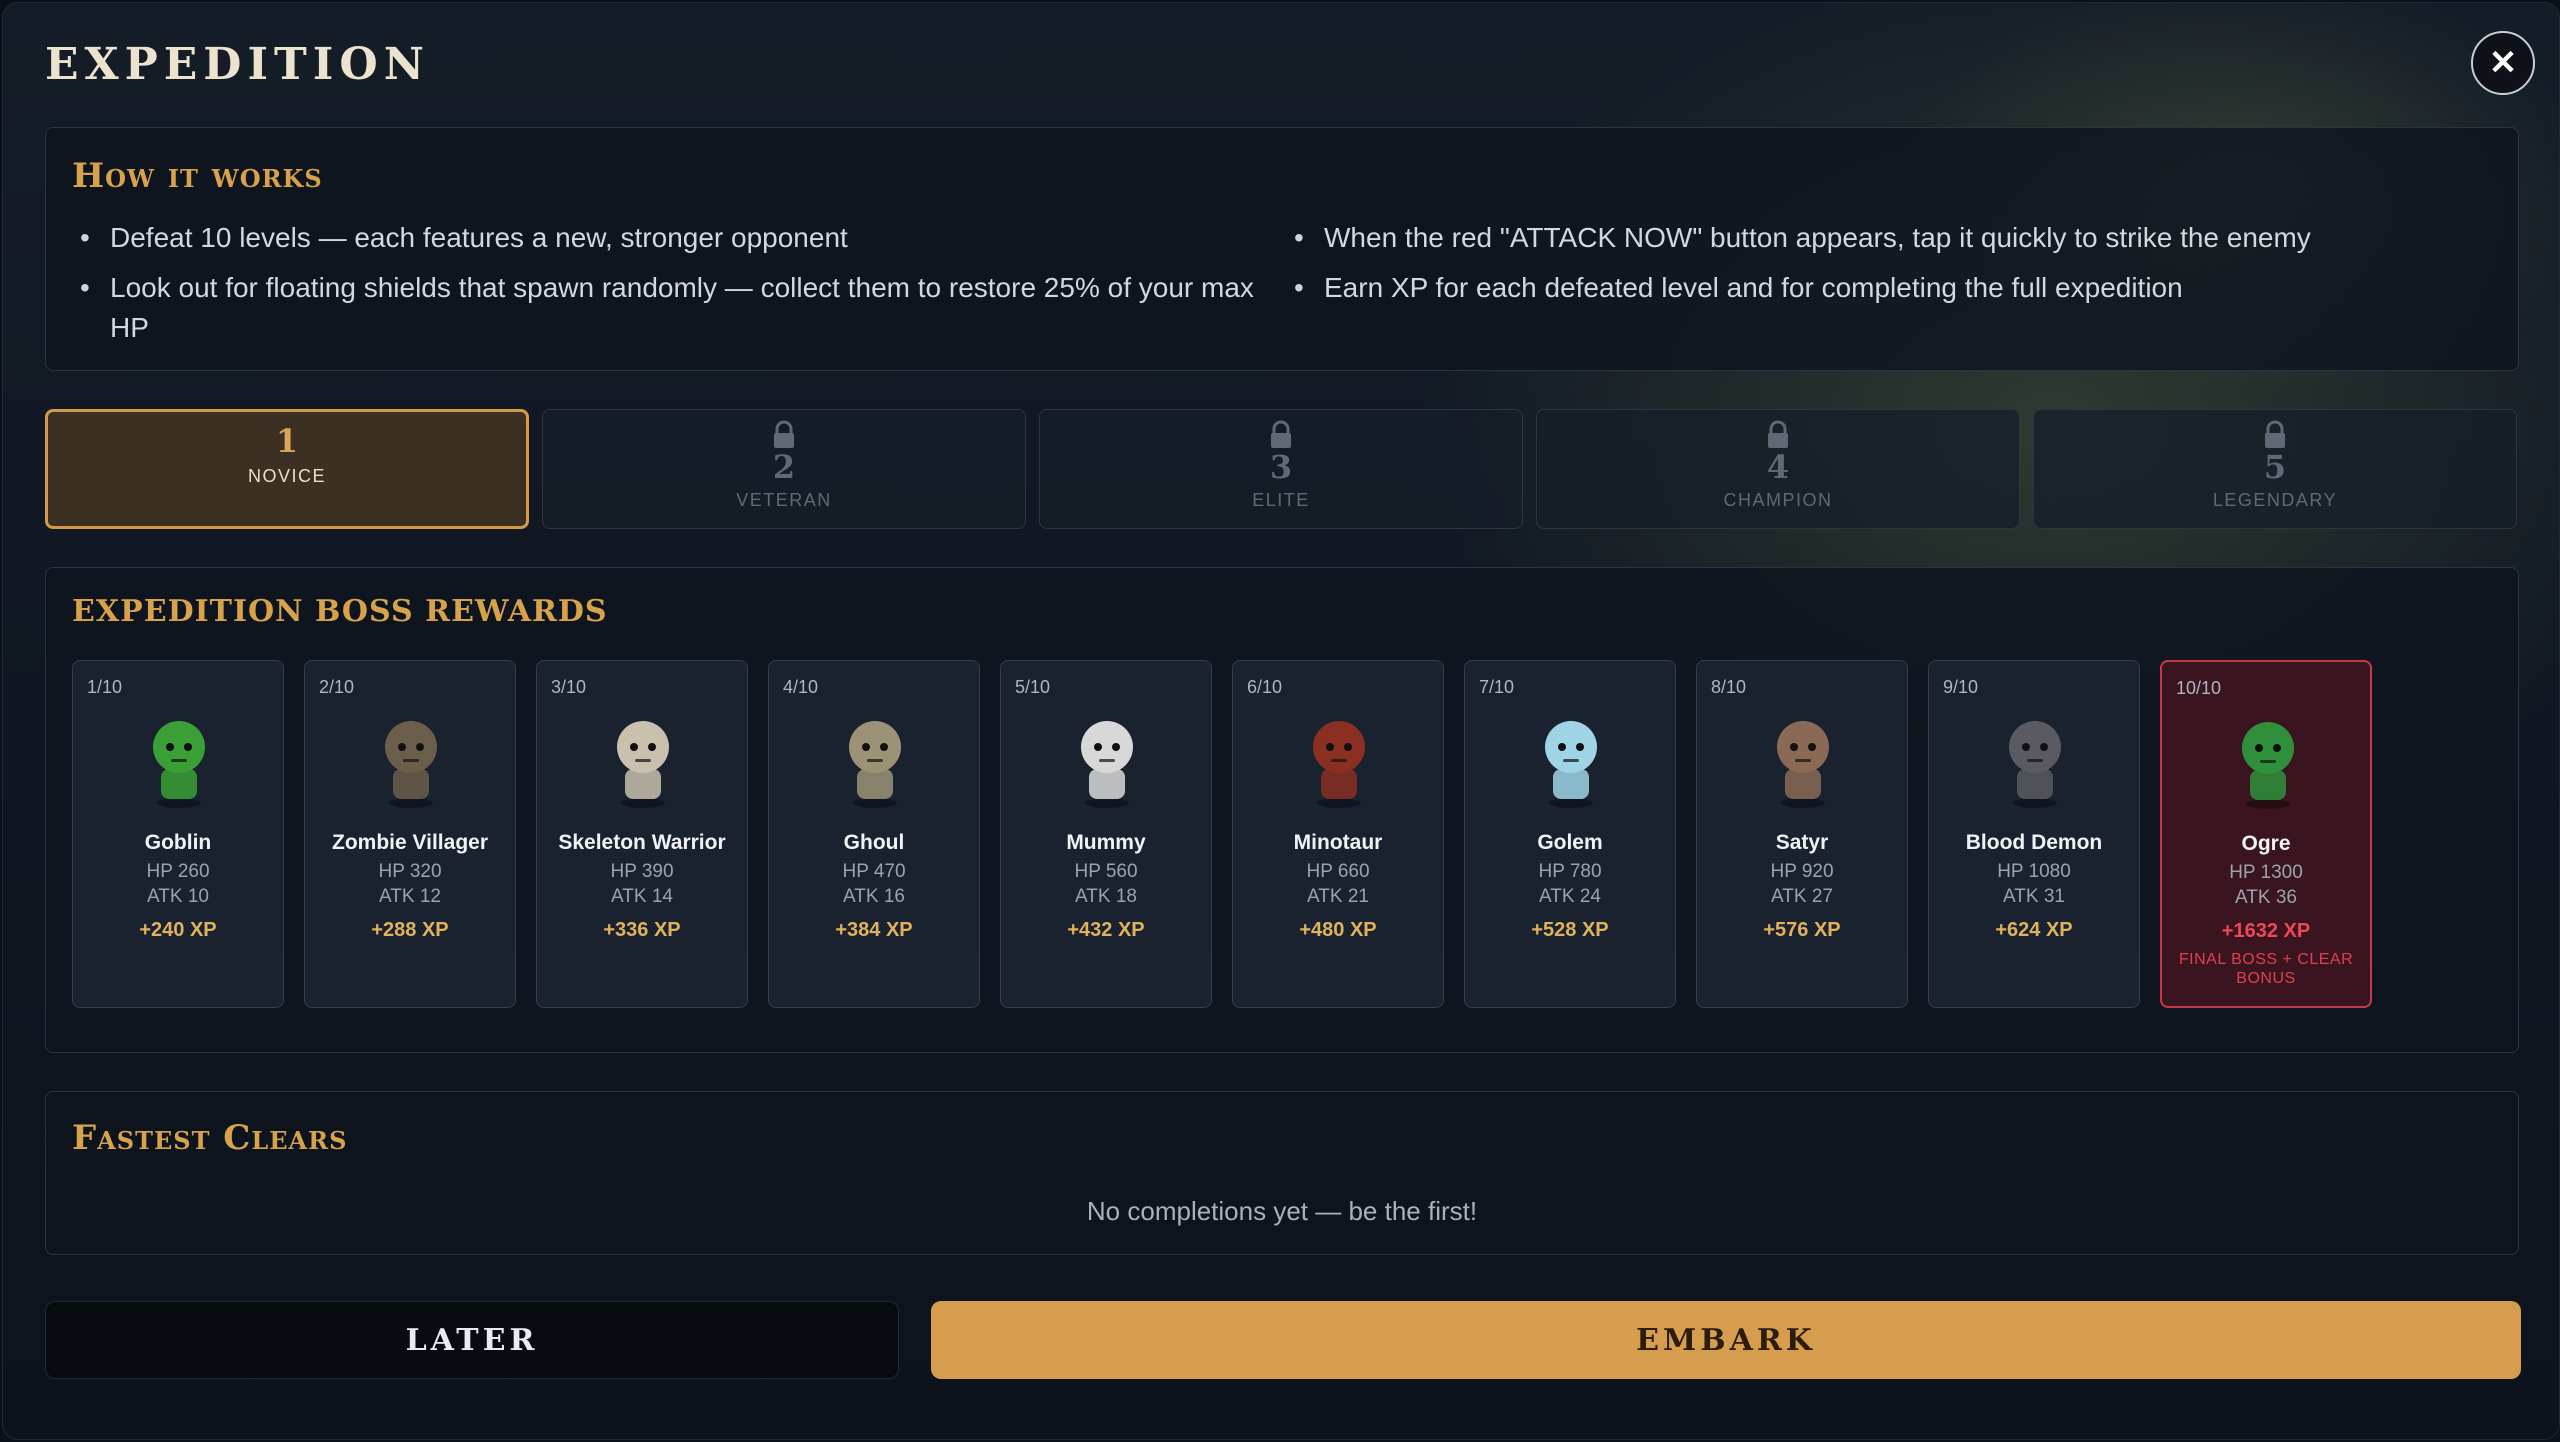  I want to click on boss-card: 7/10 Golem HP 780 ATK 24 +528 XP, so click(1570, 834).